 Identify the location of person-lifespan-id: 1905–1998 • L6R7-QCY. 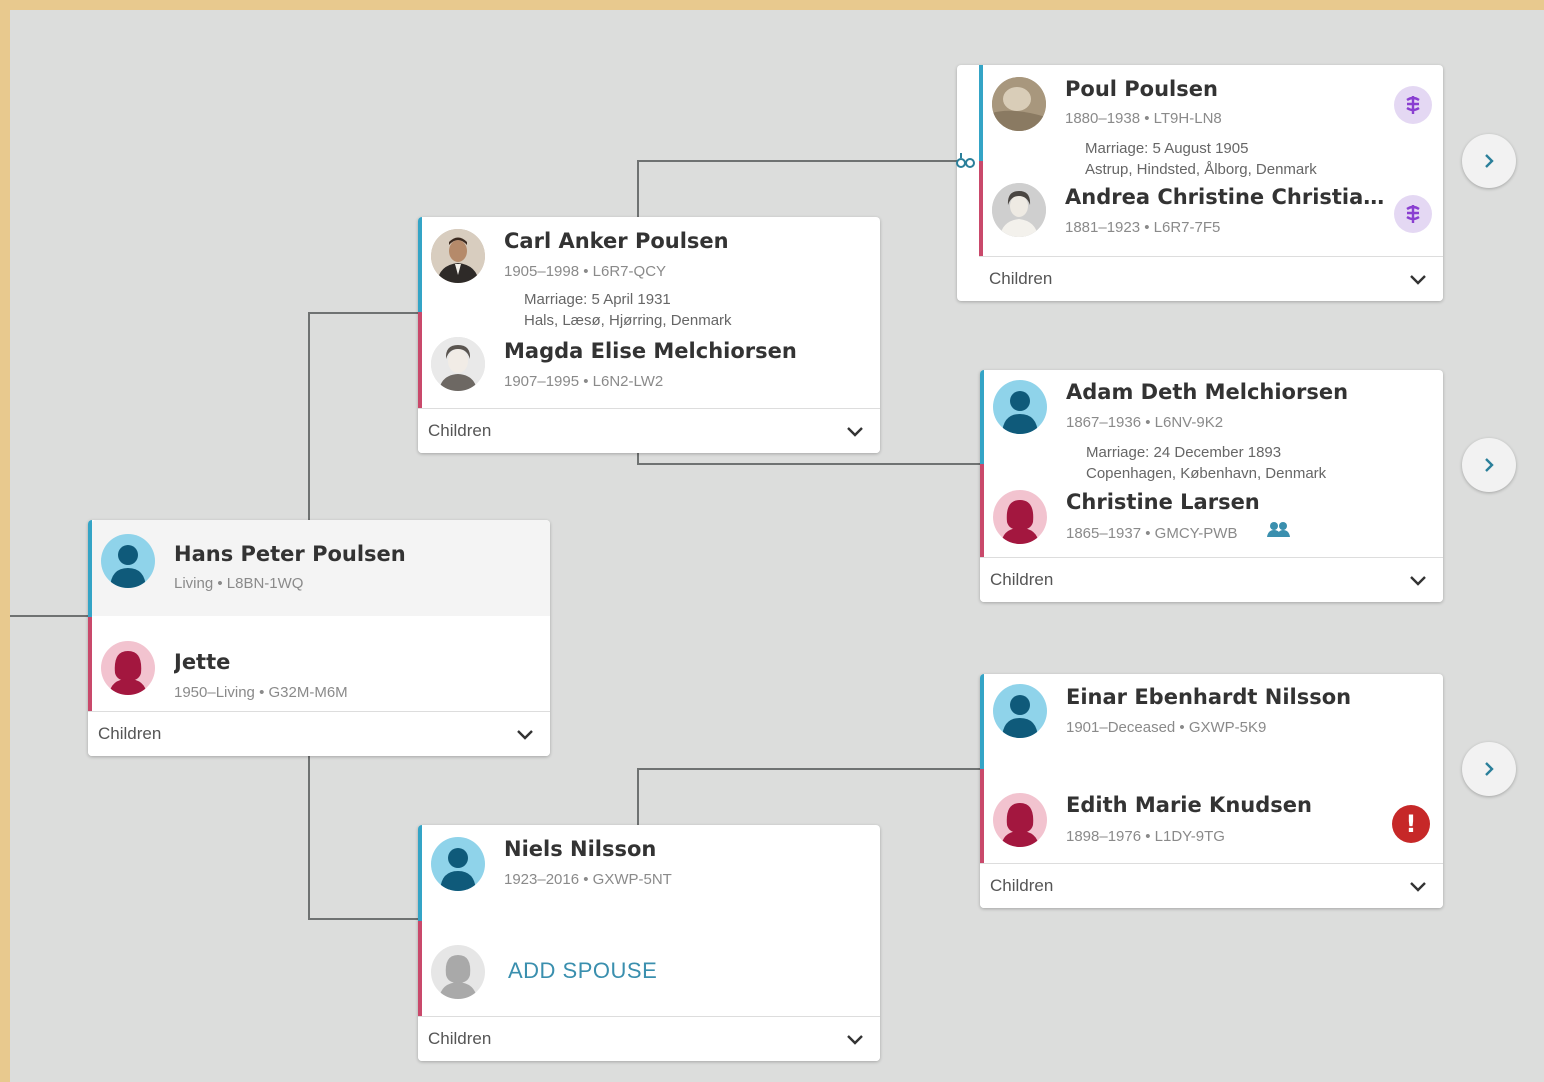
(585, 271).